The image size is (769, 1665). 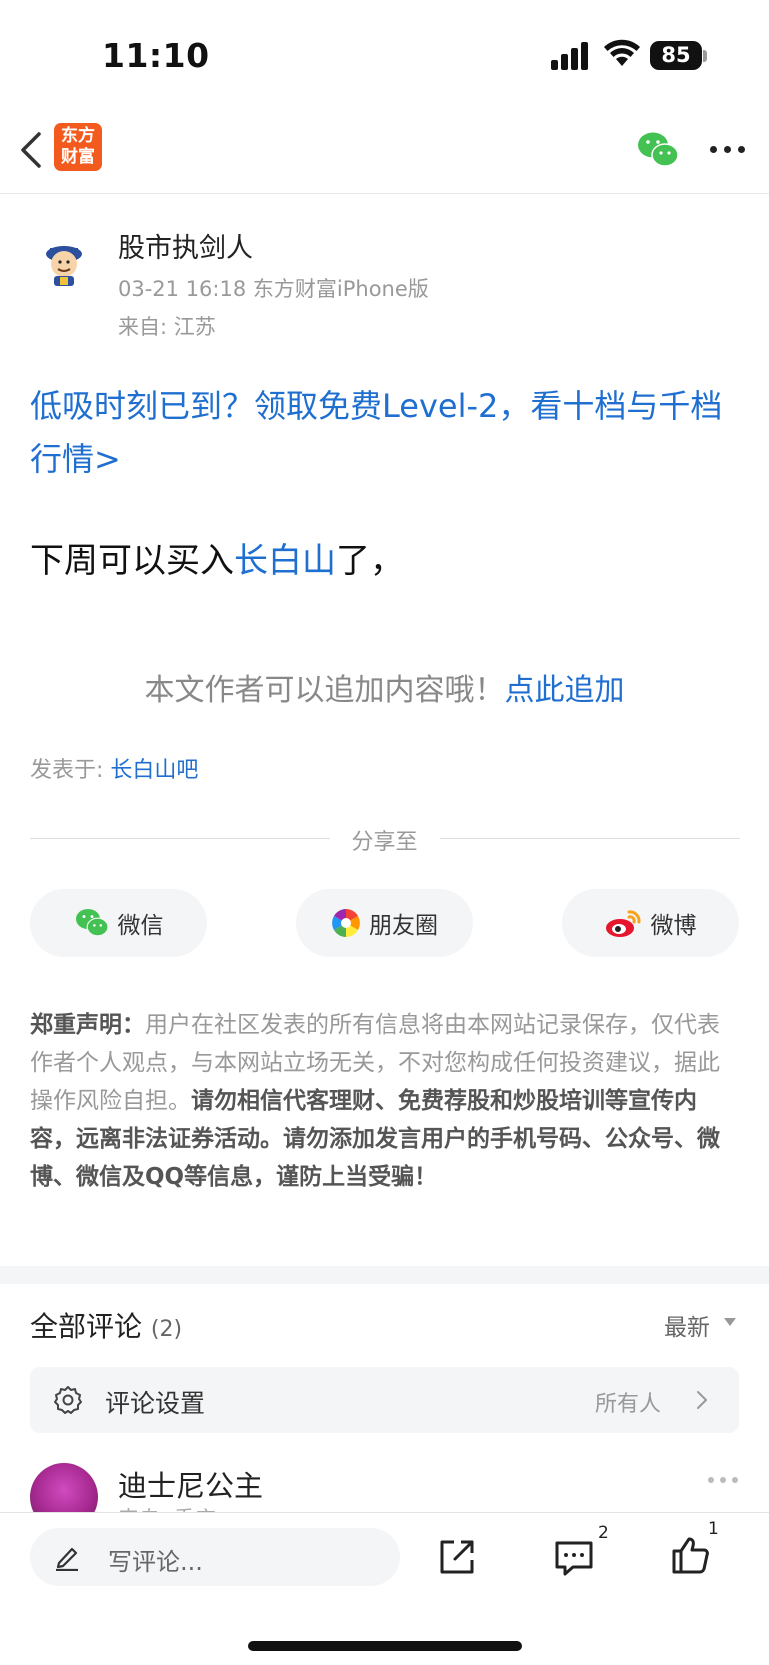 What do you see at coordinates (154, 770) in the screenshot?
I see `forum-link: 长白山吧` at bounding box center [154, 770].